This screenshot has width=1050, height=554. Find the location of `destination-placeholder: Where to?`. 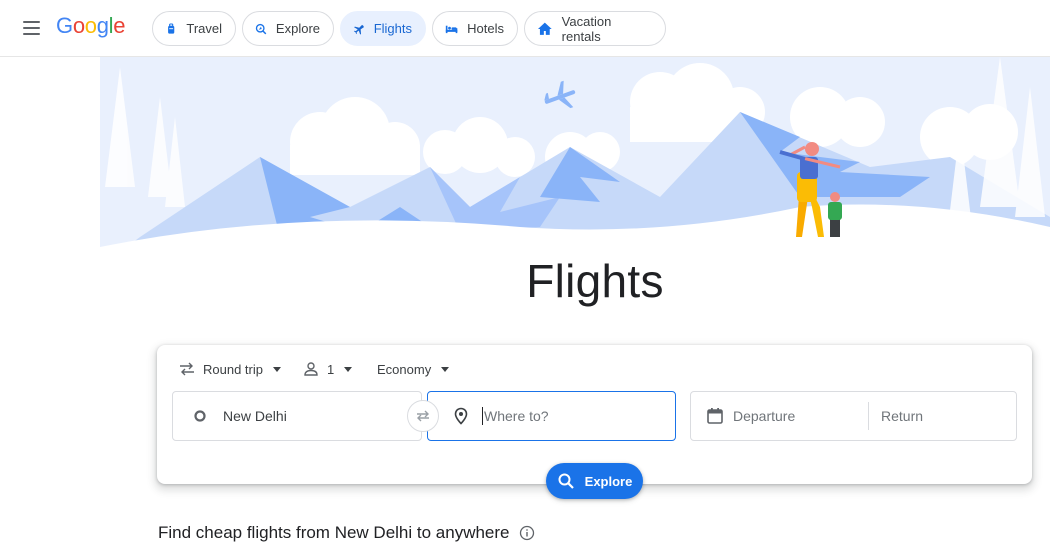

destination-placeholder: Where to? is located at coordinates (516, 416).